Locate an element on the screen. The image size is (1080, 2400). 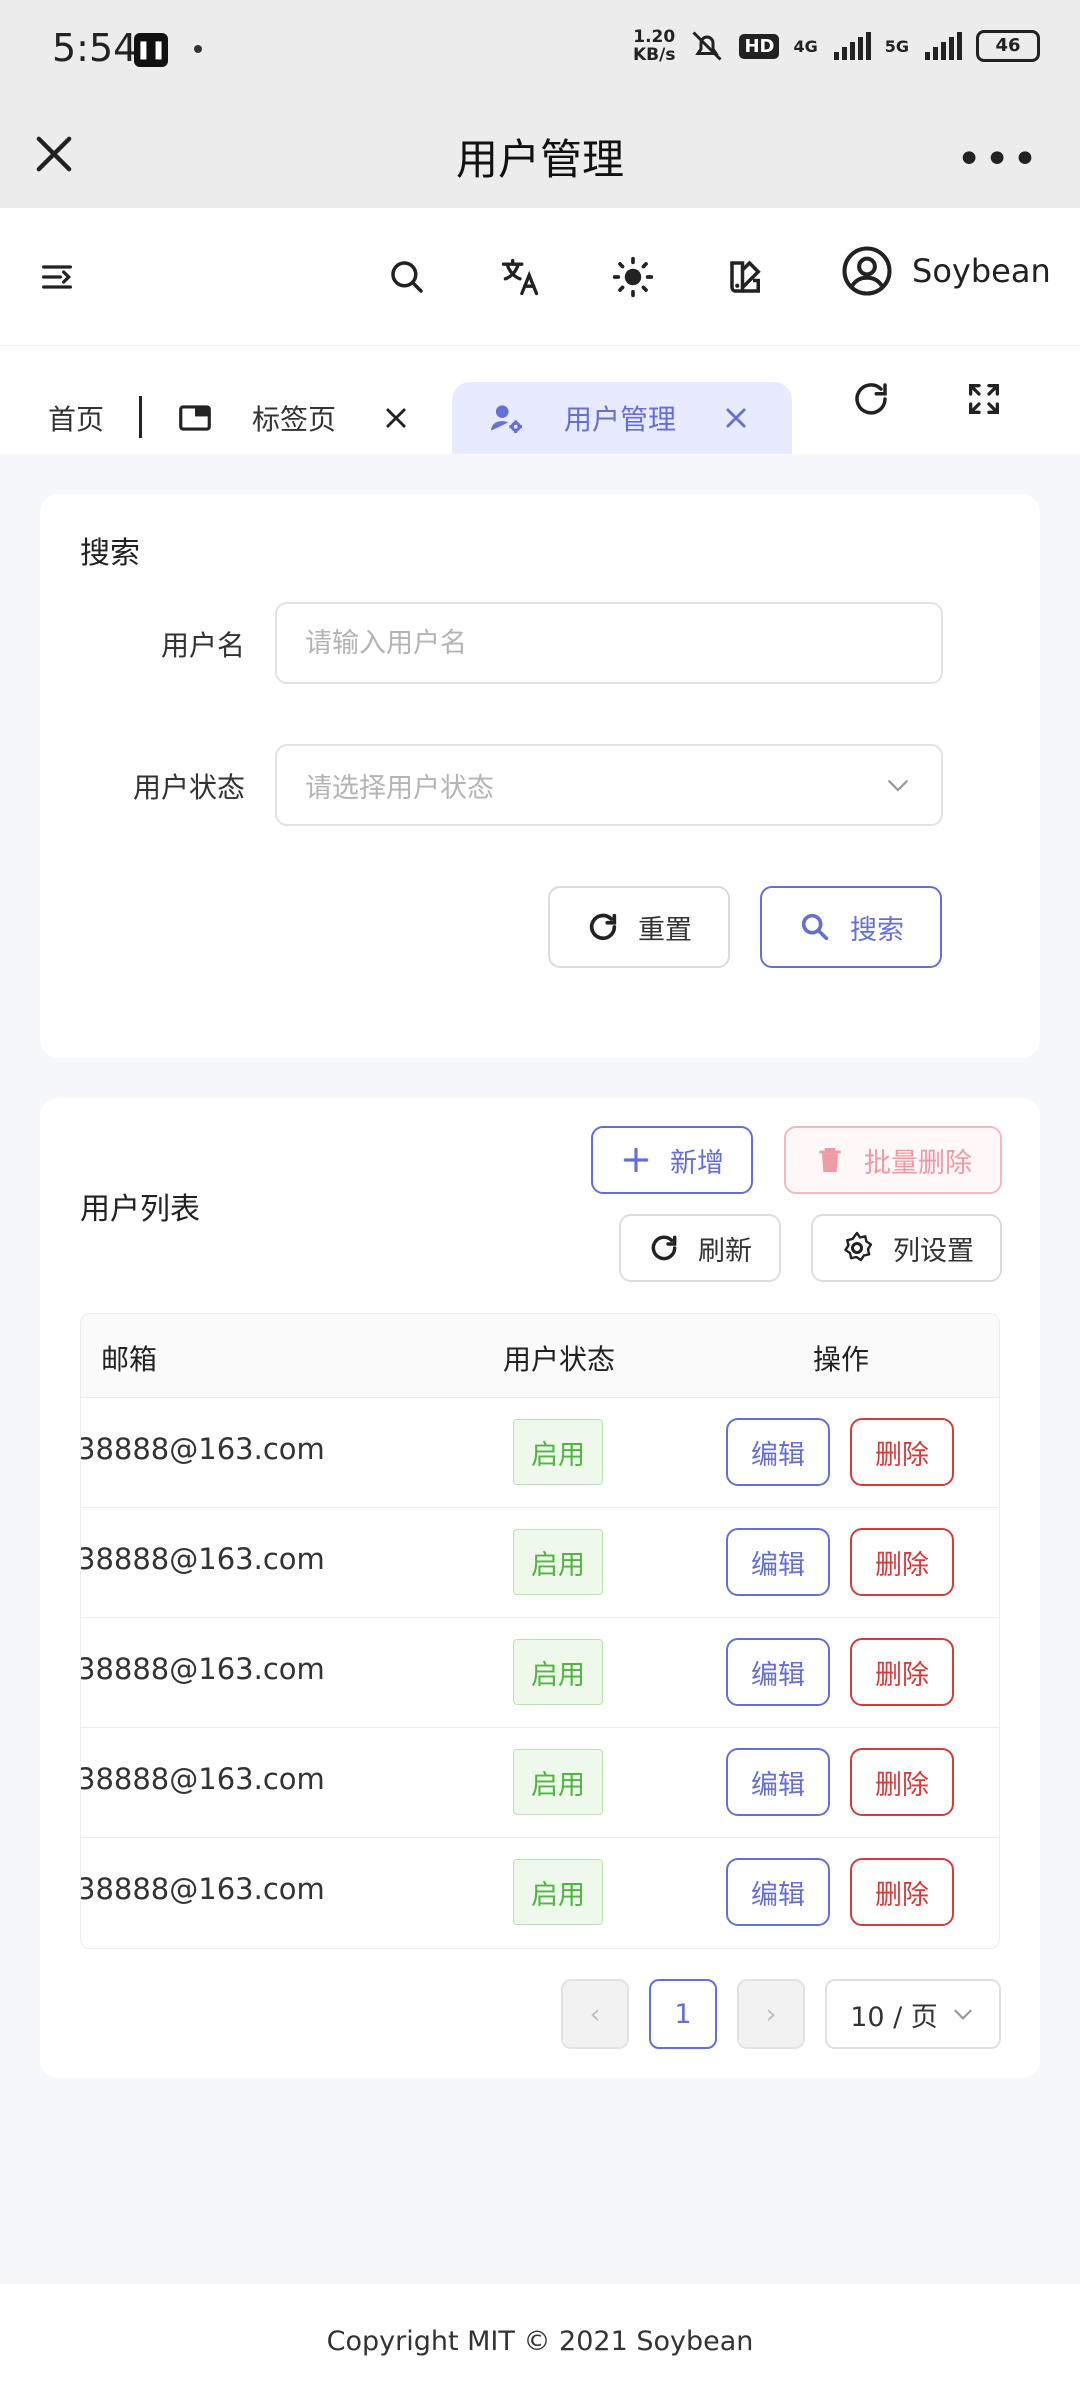
refresh-button: 刷新 is located at coordinates (700, 1248).